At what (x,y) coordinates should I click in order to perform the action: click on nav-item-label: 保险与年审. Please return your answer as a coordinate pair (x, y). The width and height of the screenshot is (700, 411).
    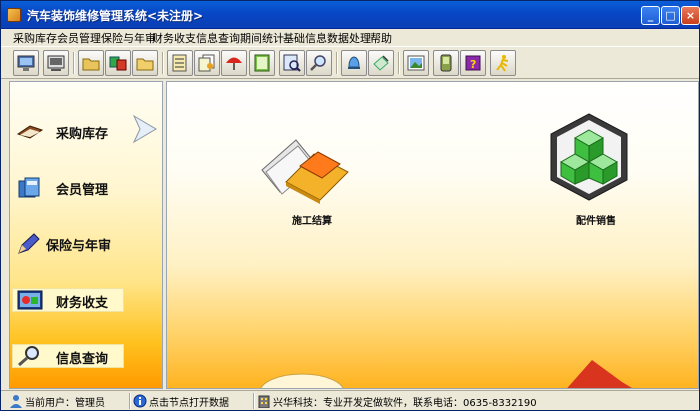
    Looking at the image, I should click on (79, 246).